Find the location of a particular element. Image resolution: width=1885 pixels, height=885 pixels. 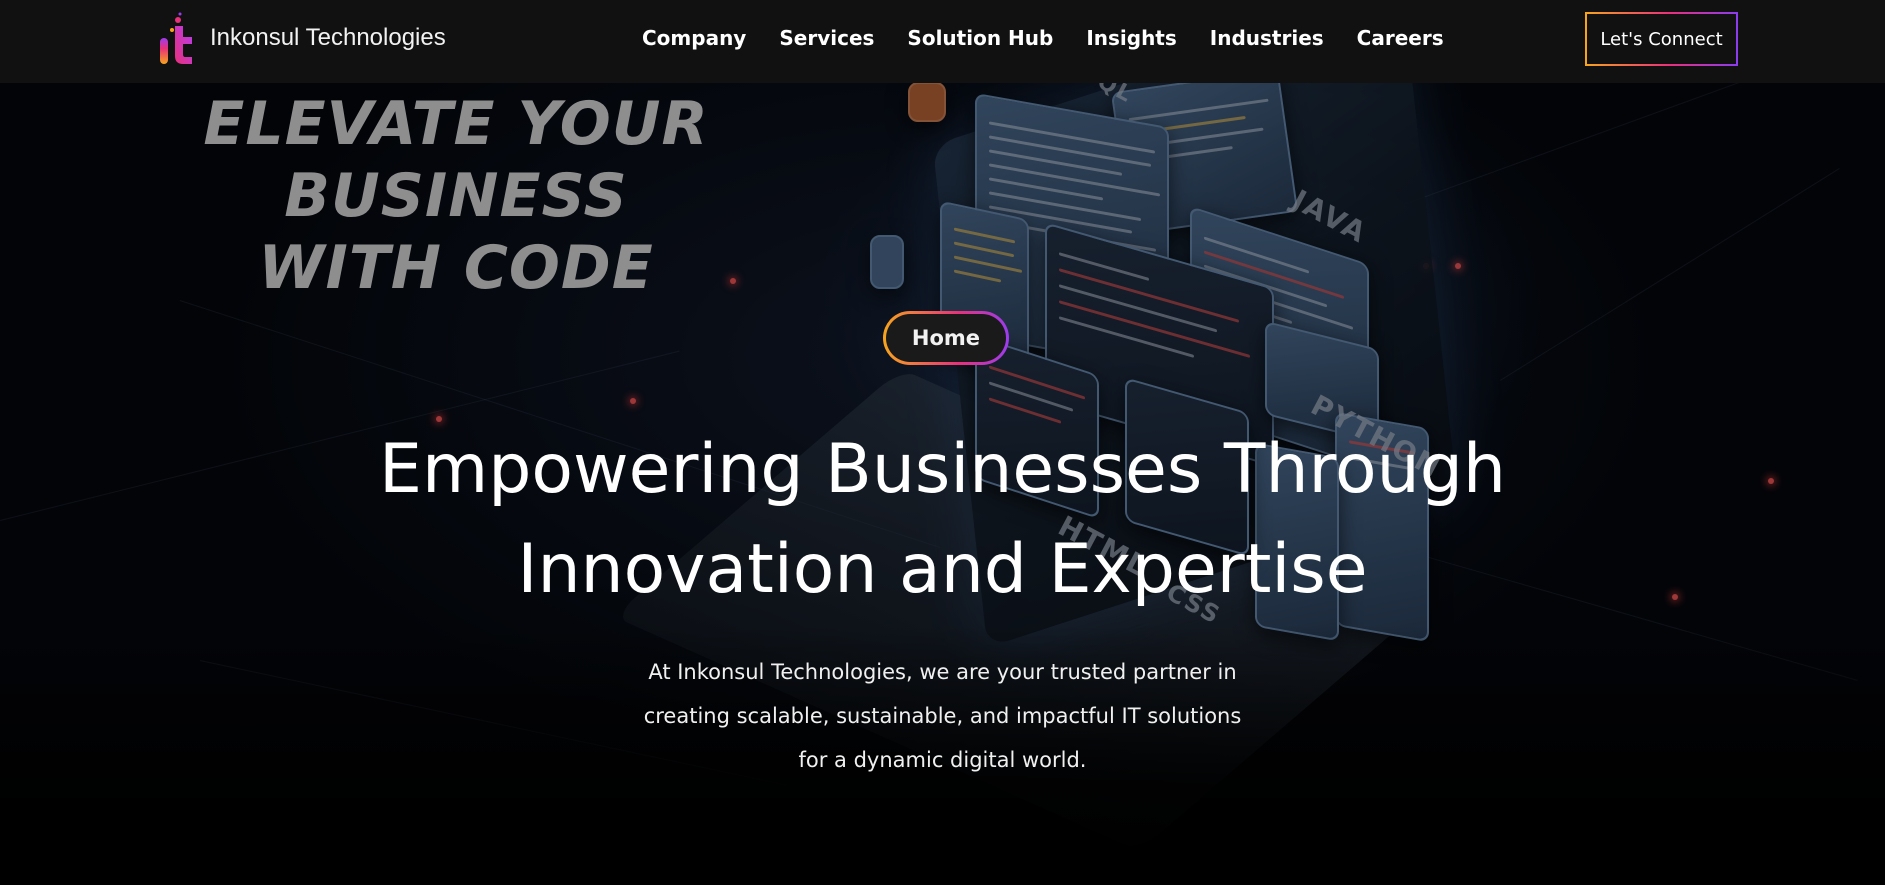

hero-description-line3: for a dynamic digital world. is located at coordinates (942, 760).